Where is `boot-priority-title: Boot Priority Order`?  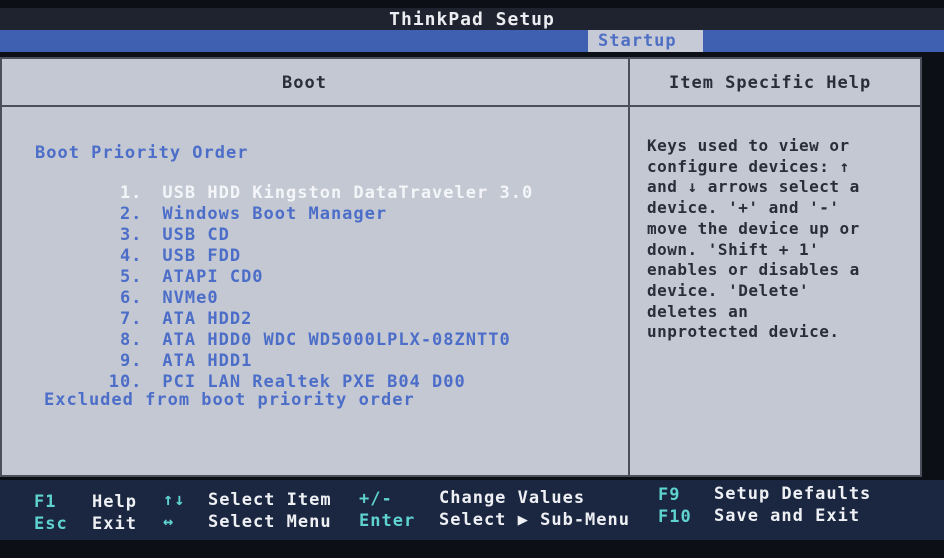 boot-priority-title: Boot Priority Order is located at coordinates (142, 153).